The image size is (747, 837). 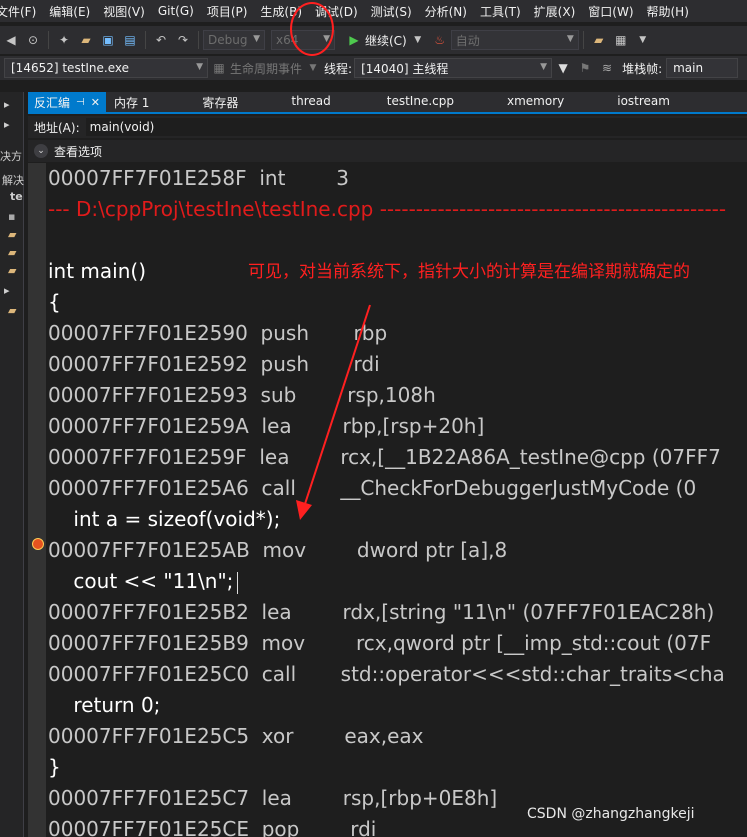 I want to click on thread-label: 线程:, so click(x=338, y=68).